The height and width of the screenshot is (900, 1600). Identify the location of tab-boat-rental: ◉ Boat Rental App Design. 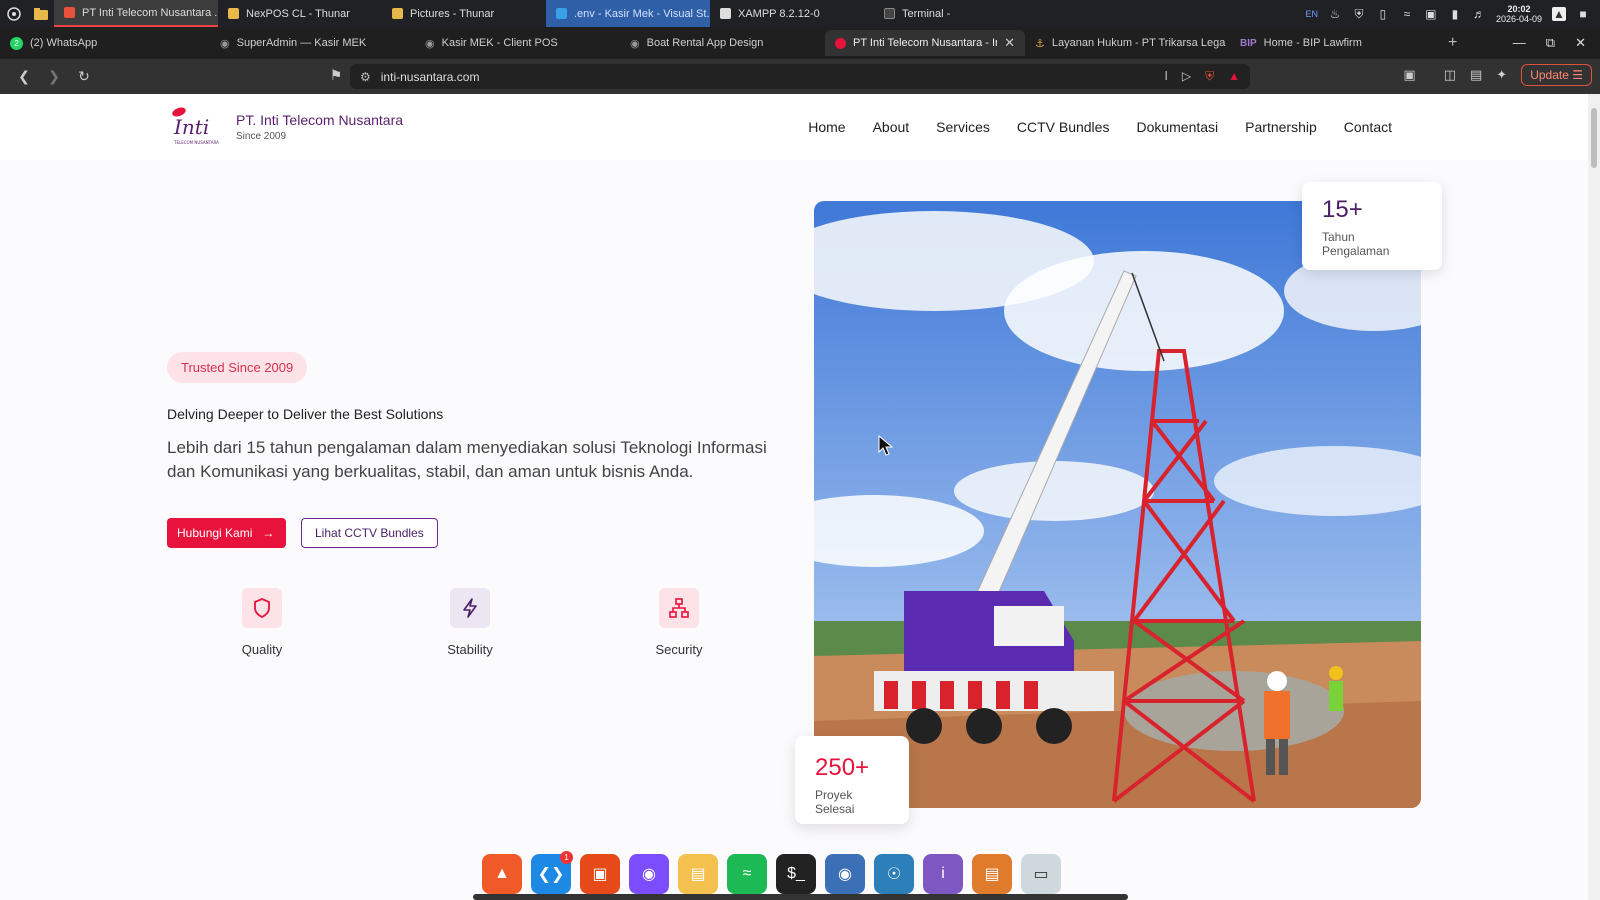
(722, 43).